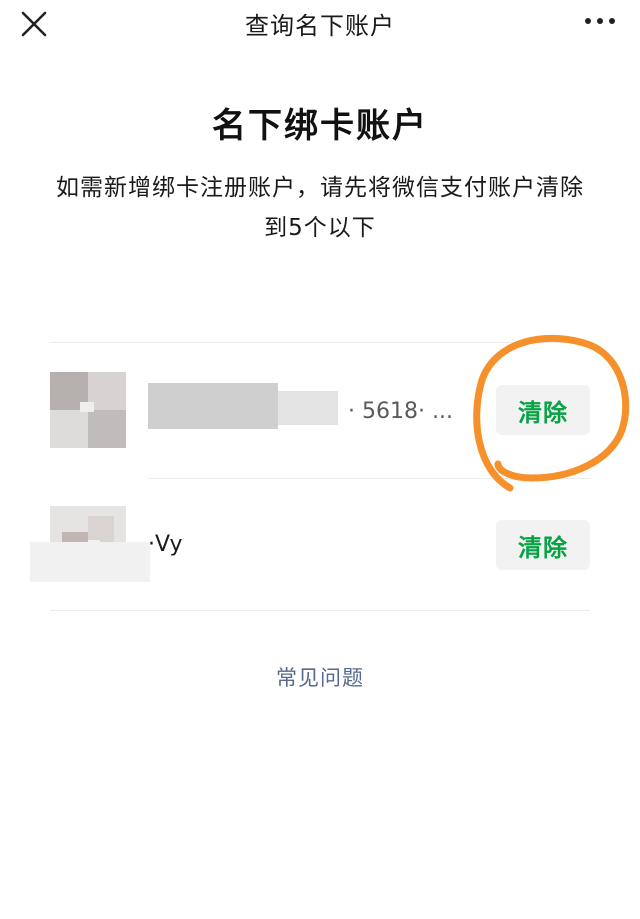  I want to click on nav-bar: 查询名下账户, so click(320, 24).